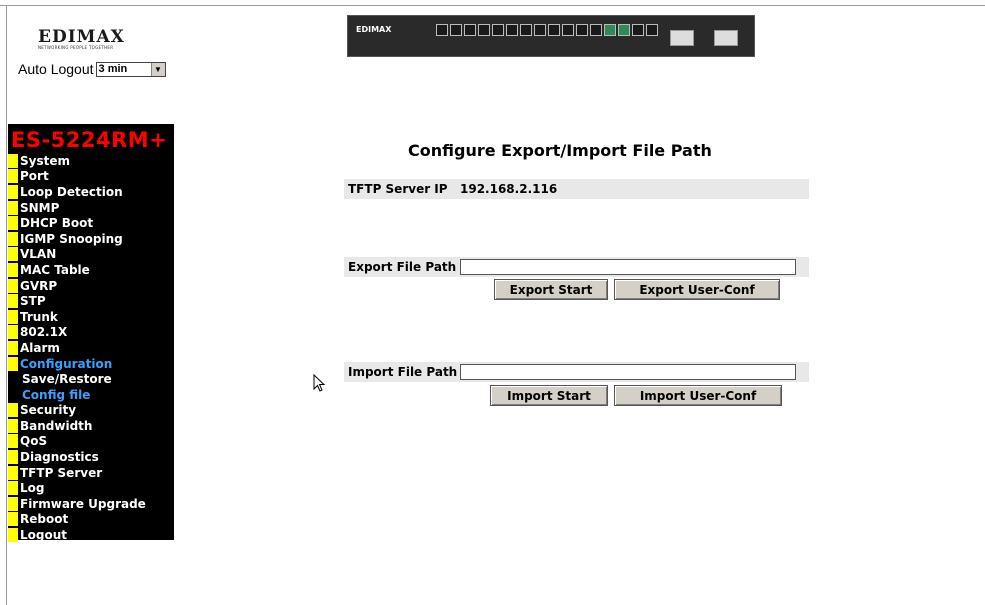 The width and height of the screenshot is (985, 605). I want to click on export-start-button: Export Start, so click(551, 289).